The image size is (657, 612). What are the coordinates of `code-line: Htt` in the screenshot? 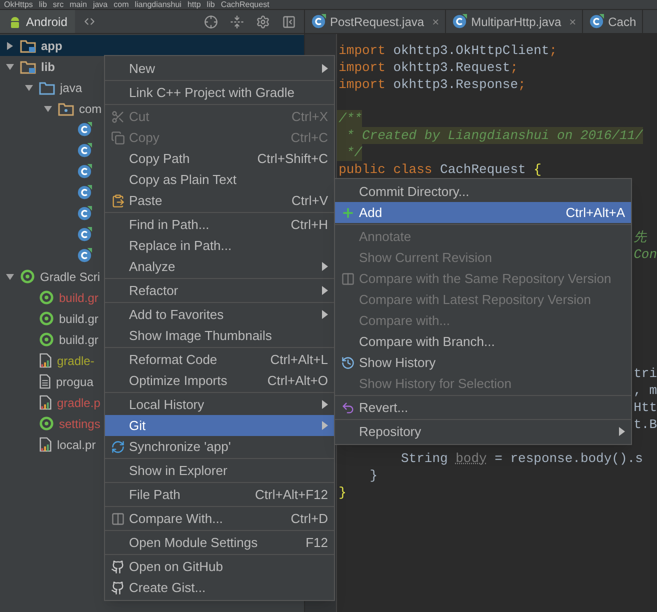 It's located at (645, 407).